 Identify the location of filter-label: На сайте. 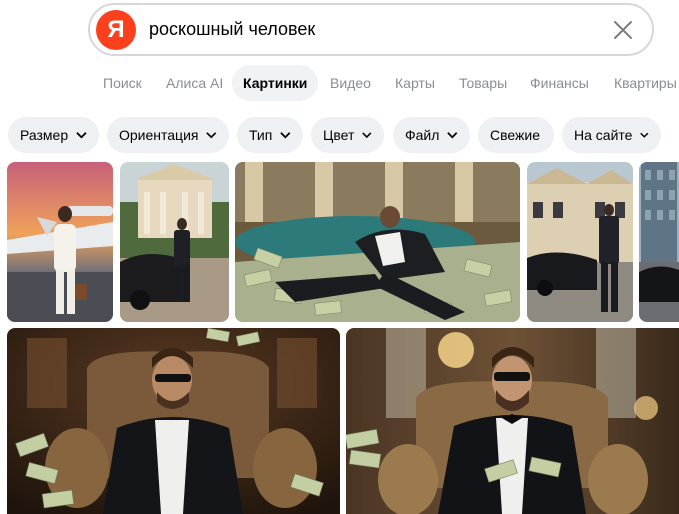
(603, 135).